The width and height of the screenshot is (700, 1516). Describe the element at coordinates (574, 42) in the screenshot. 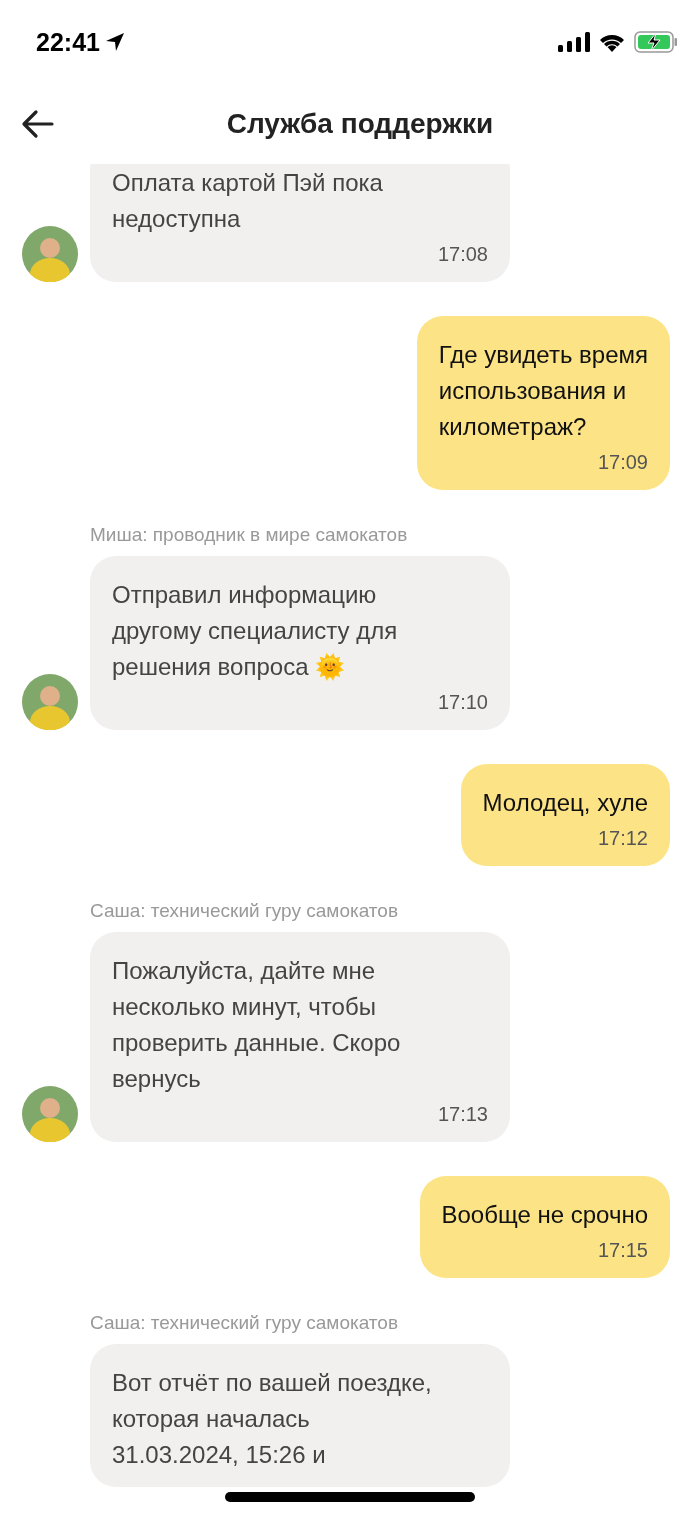

I see `signal-icon` at that location.